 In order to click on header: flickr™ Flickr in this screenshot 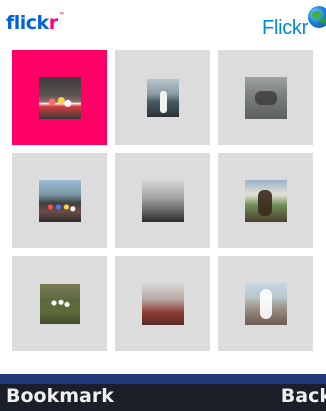, I will do `click(163, 24)`.